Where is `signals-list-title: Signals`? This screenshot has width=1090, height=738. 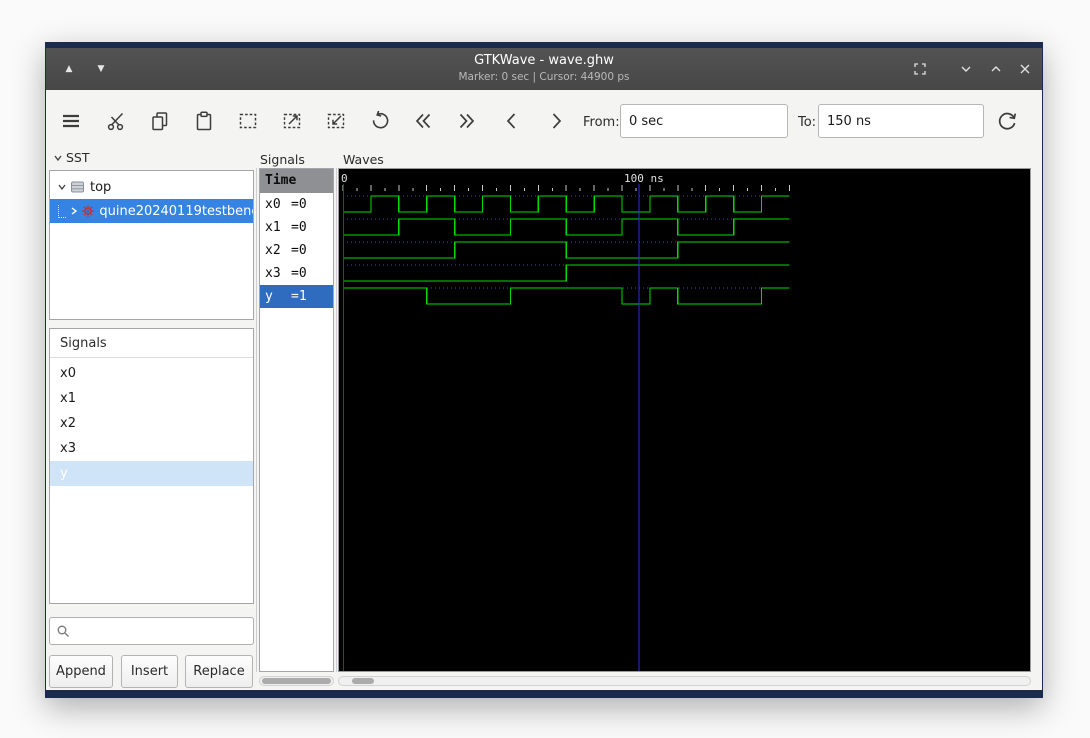
signals-list-title: Signals is located at coordinates (151, 343).